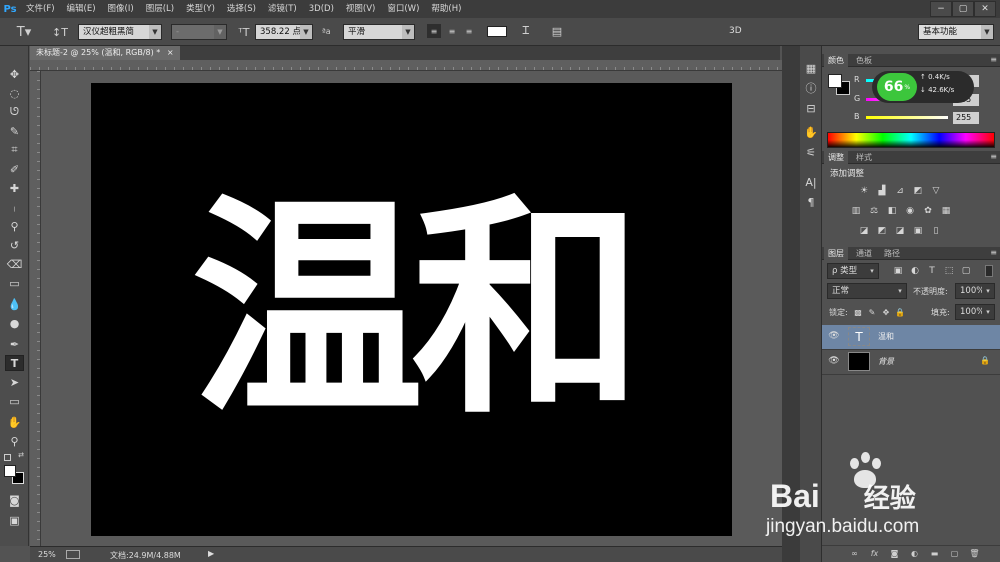  What do you see at coordinates (918, 231) in the screenshot?
I see `selective-color-icon: ▣` at bounding box center [918, 231].